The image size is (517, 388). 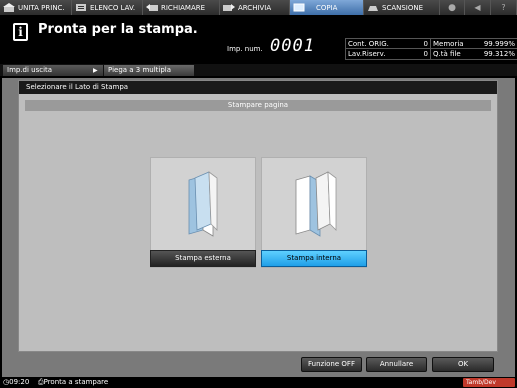 What do you see at coordinates (292, 46) in the screenshot?
I see `copies-count: 0001` at bounding box center [292, 46].